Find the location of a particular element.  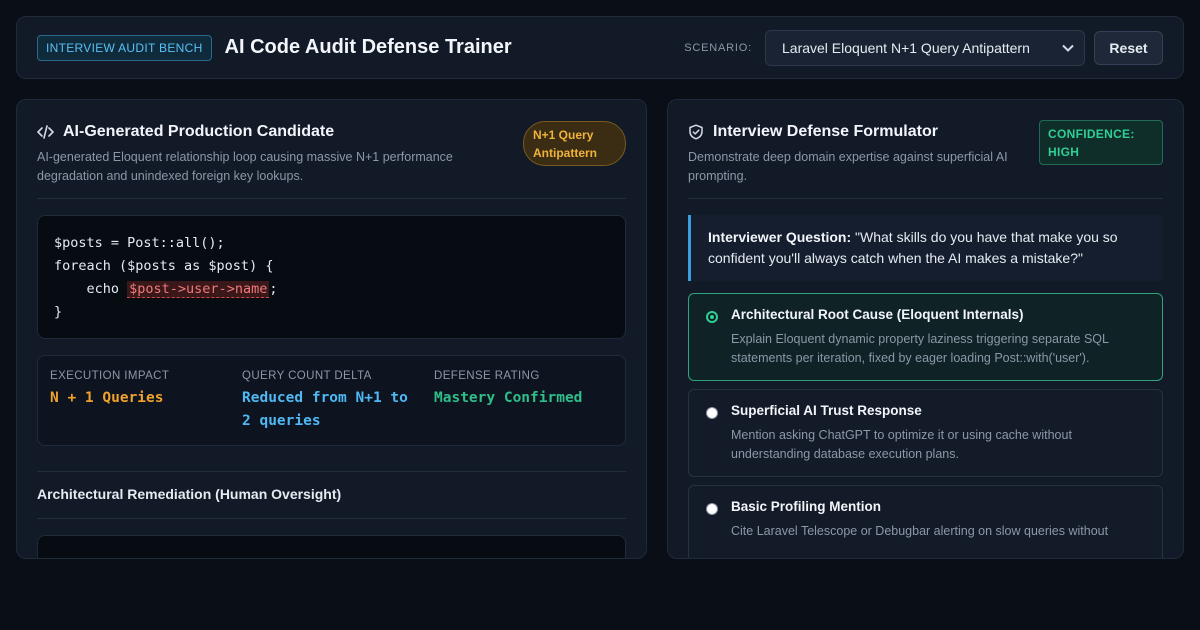

confidence-badge: CONFIDENCE: HIGH is located at coordinates (1101, 142).